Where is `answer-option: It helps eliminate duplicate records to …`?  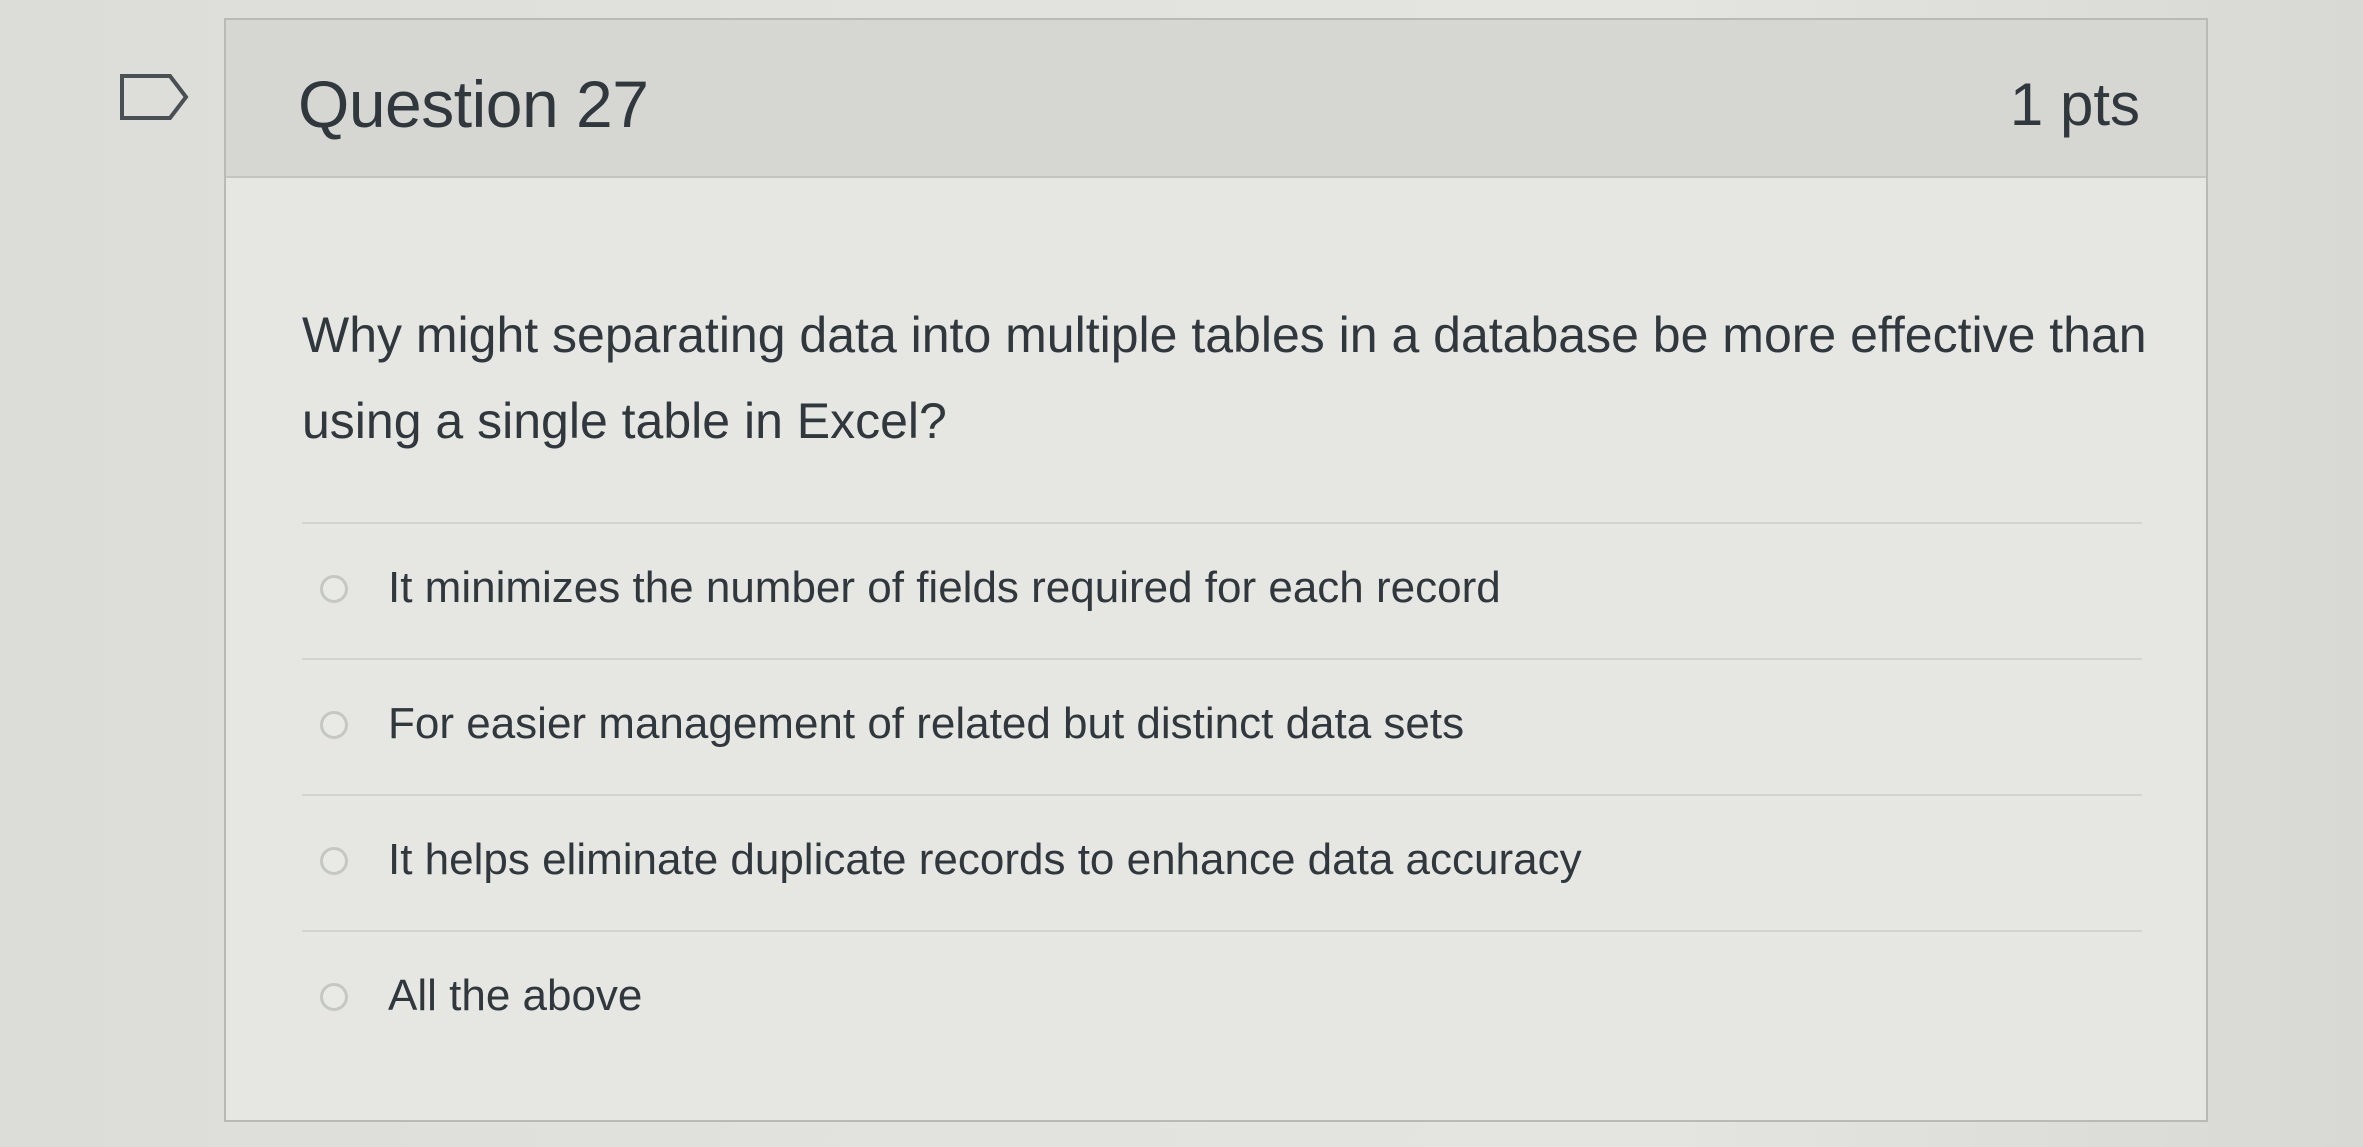 answer-option: It helps eliminate duplicate records to … is located at coordinates (1222, 862).